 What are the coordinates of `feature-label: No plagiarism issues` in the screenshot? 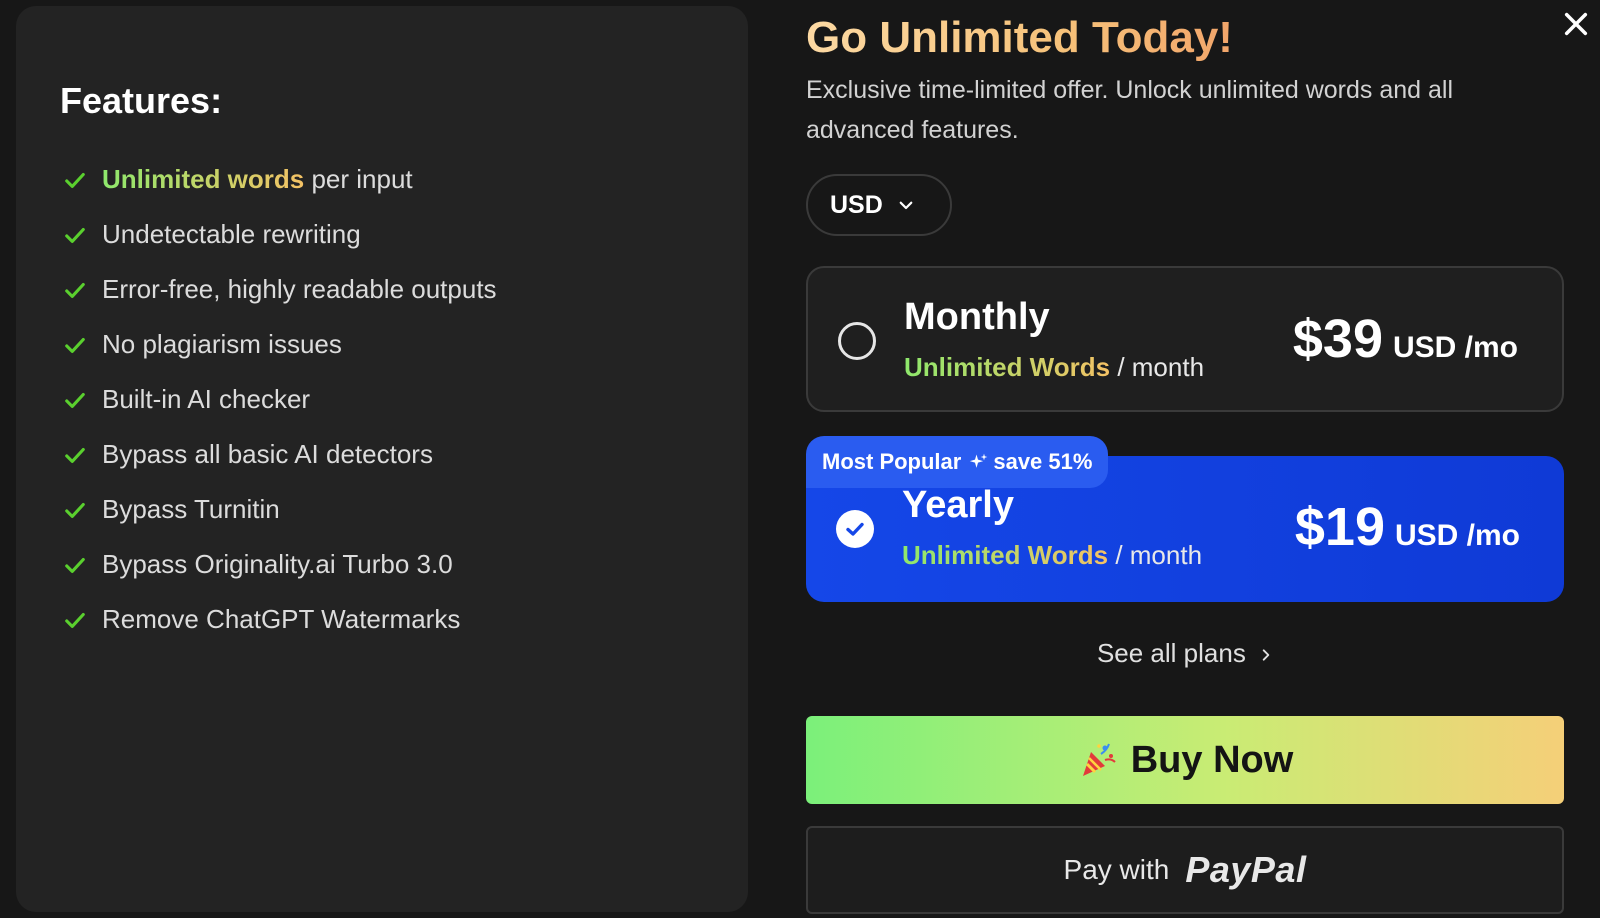 It's located at (222, 344).